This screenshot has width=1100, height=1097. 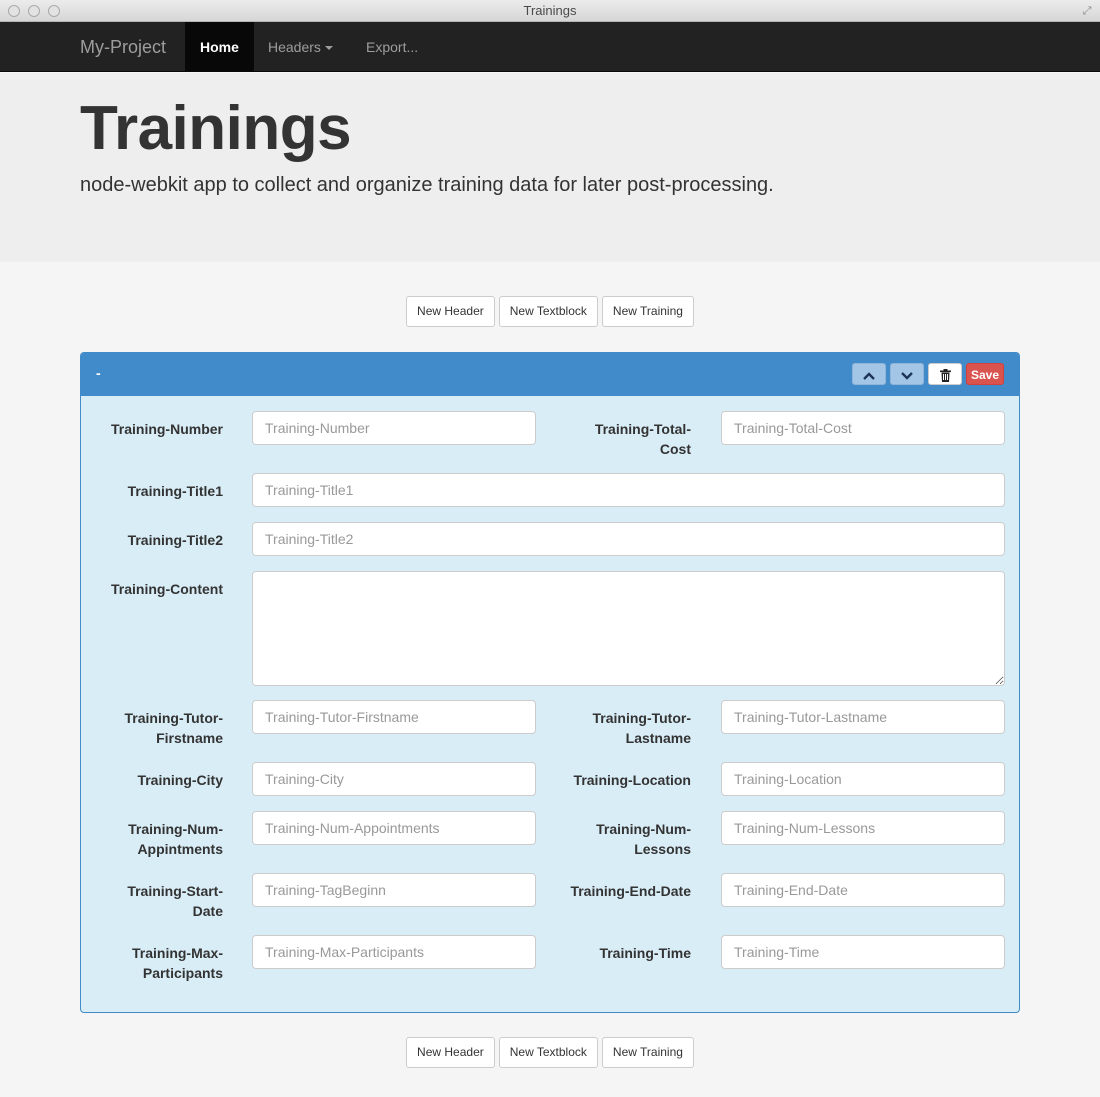 I want to click on training-total-cost-label: Training-Total- Cost, so click(x=626, y=439).